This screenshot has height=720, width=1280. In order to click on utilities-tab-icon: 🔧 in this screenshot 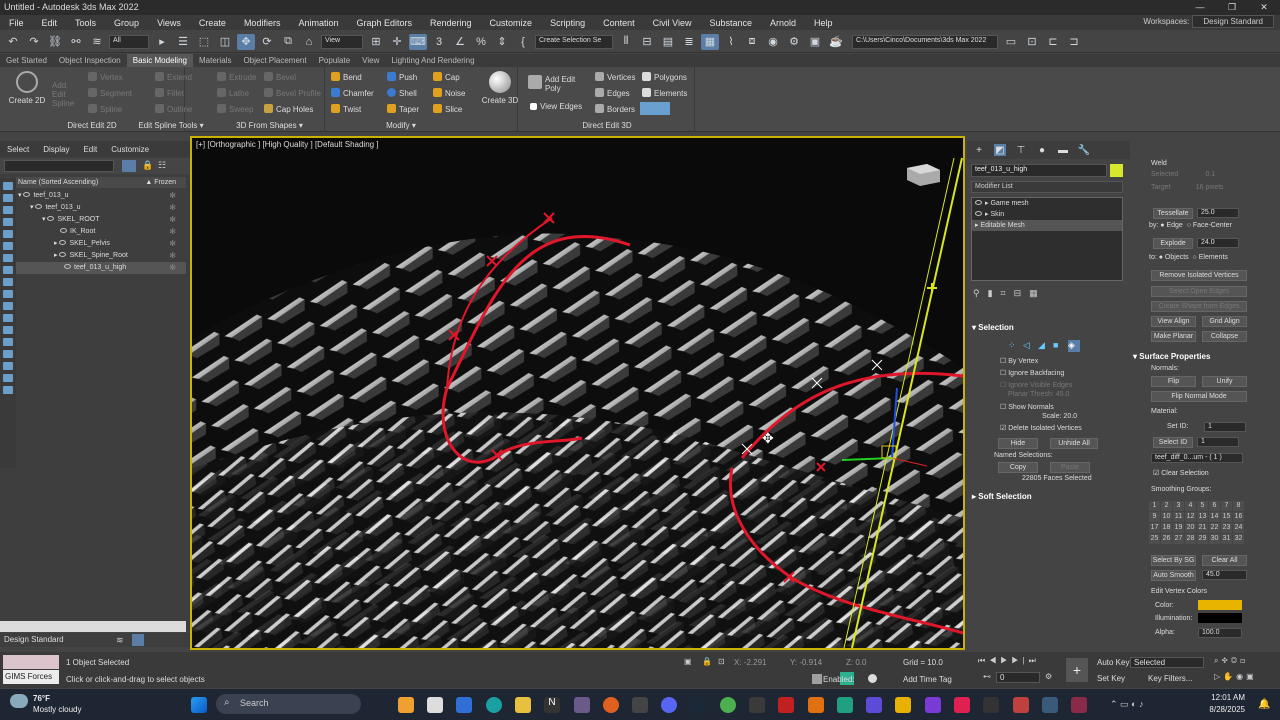, I will do `click(1084, 150)`.